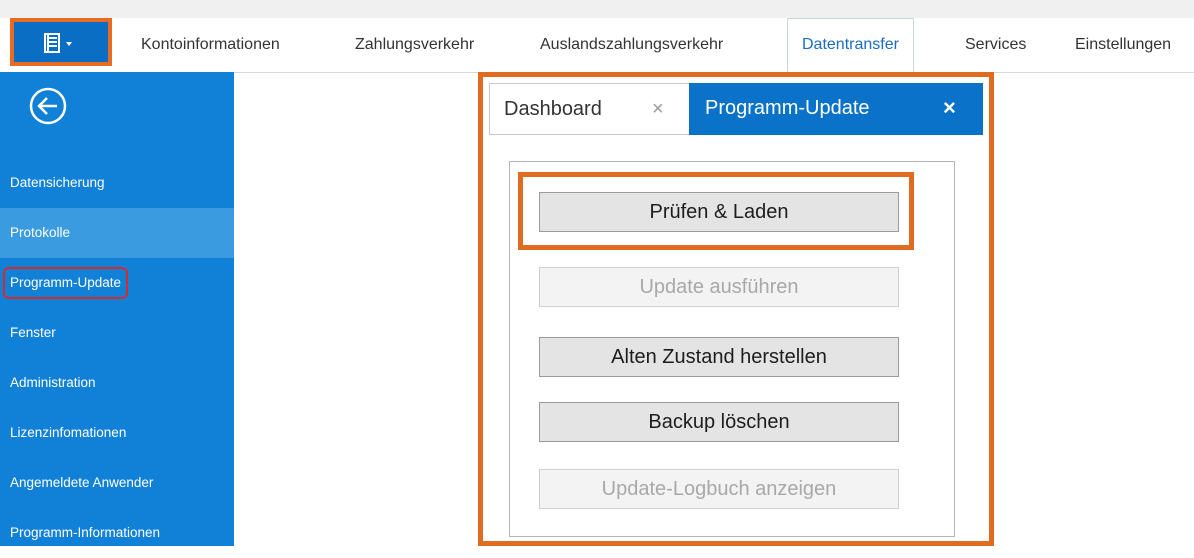  Describe the element at coordinates (414, 45) in the screenshot. I see `menu-item-zahlungsverkehr: Zahlungsverkehr` at that location.